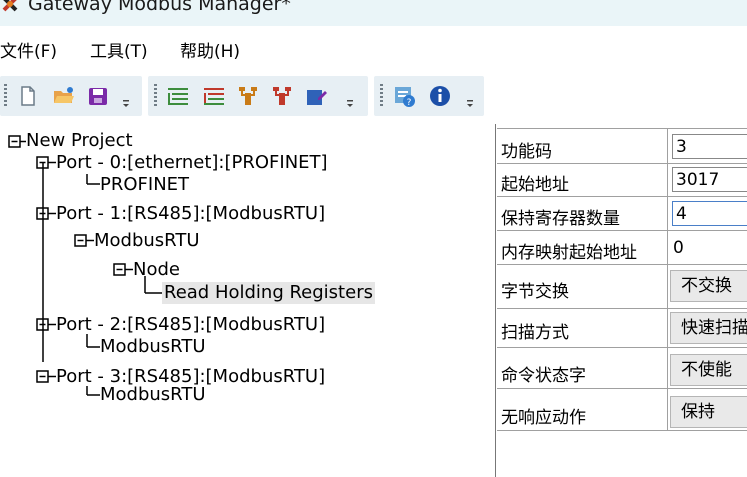 Image resolution: width=747 pixels, height=477 pixels. I want to click on add-port-icon, so click(178, 96).